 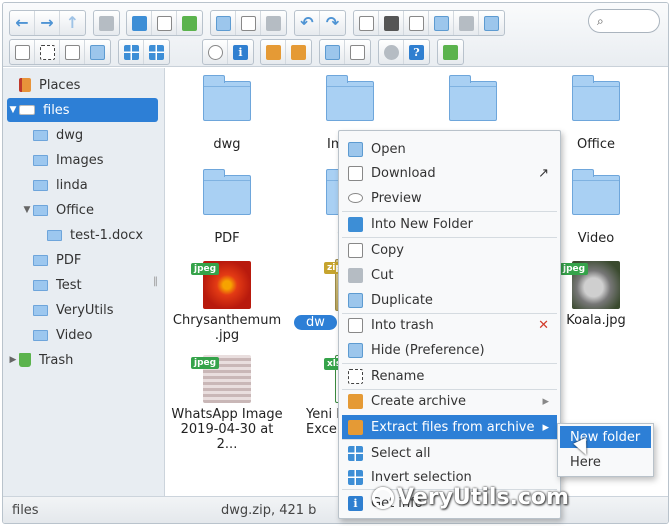 I want to click on info-toolbar-button: i, so click(x=240, y=52).